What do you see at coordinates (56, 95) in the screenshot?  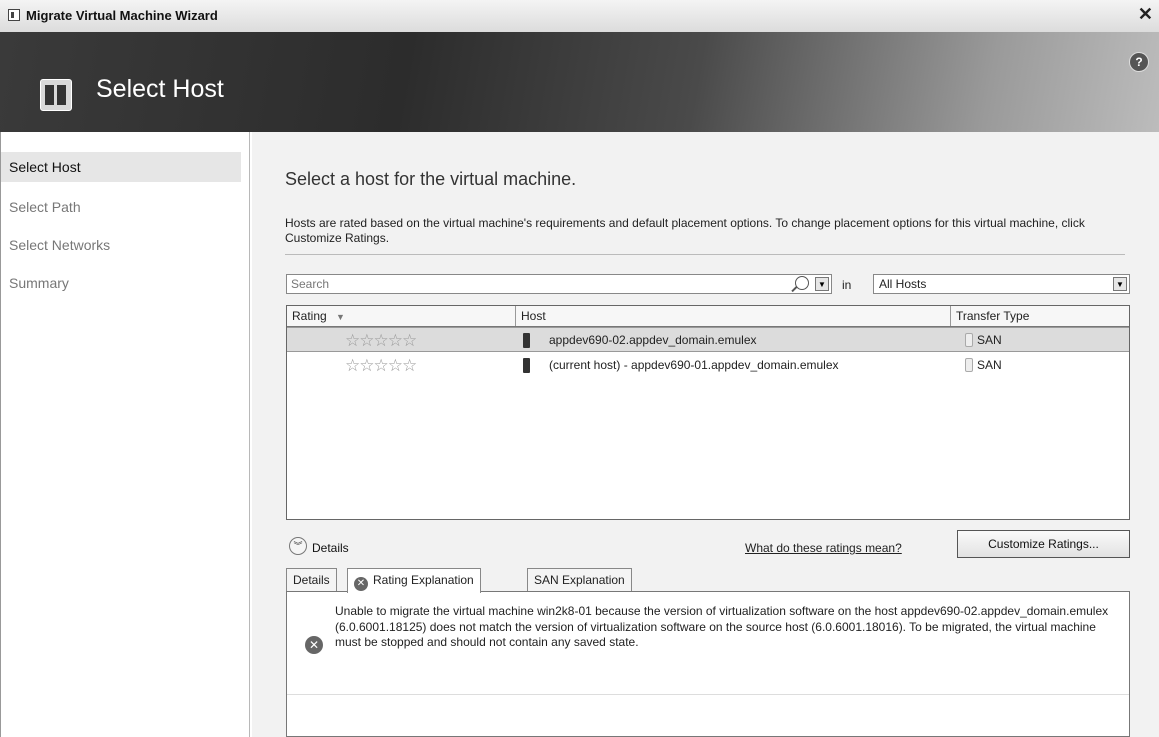 I see `select-host-icon` at bounding box center [56, 95].